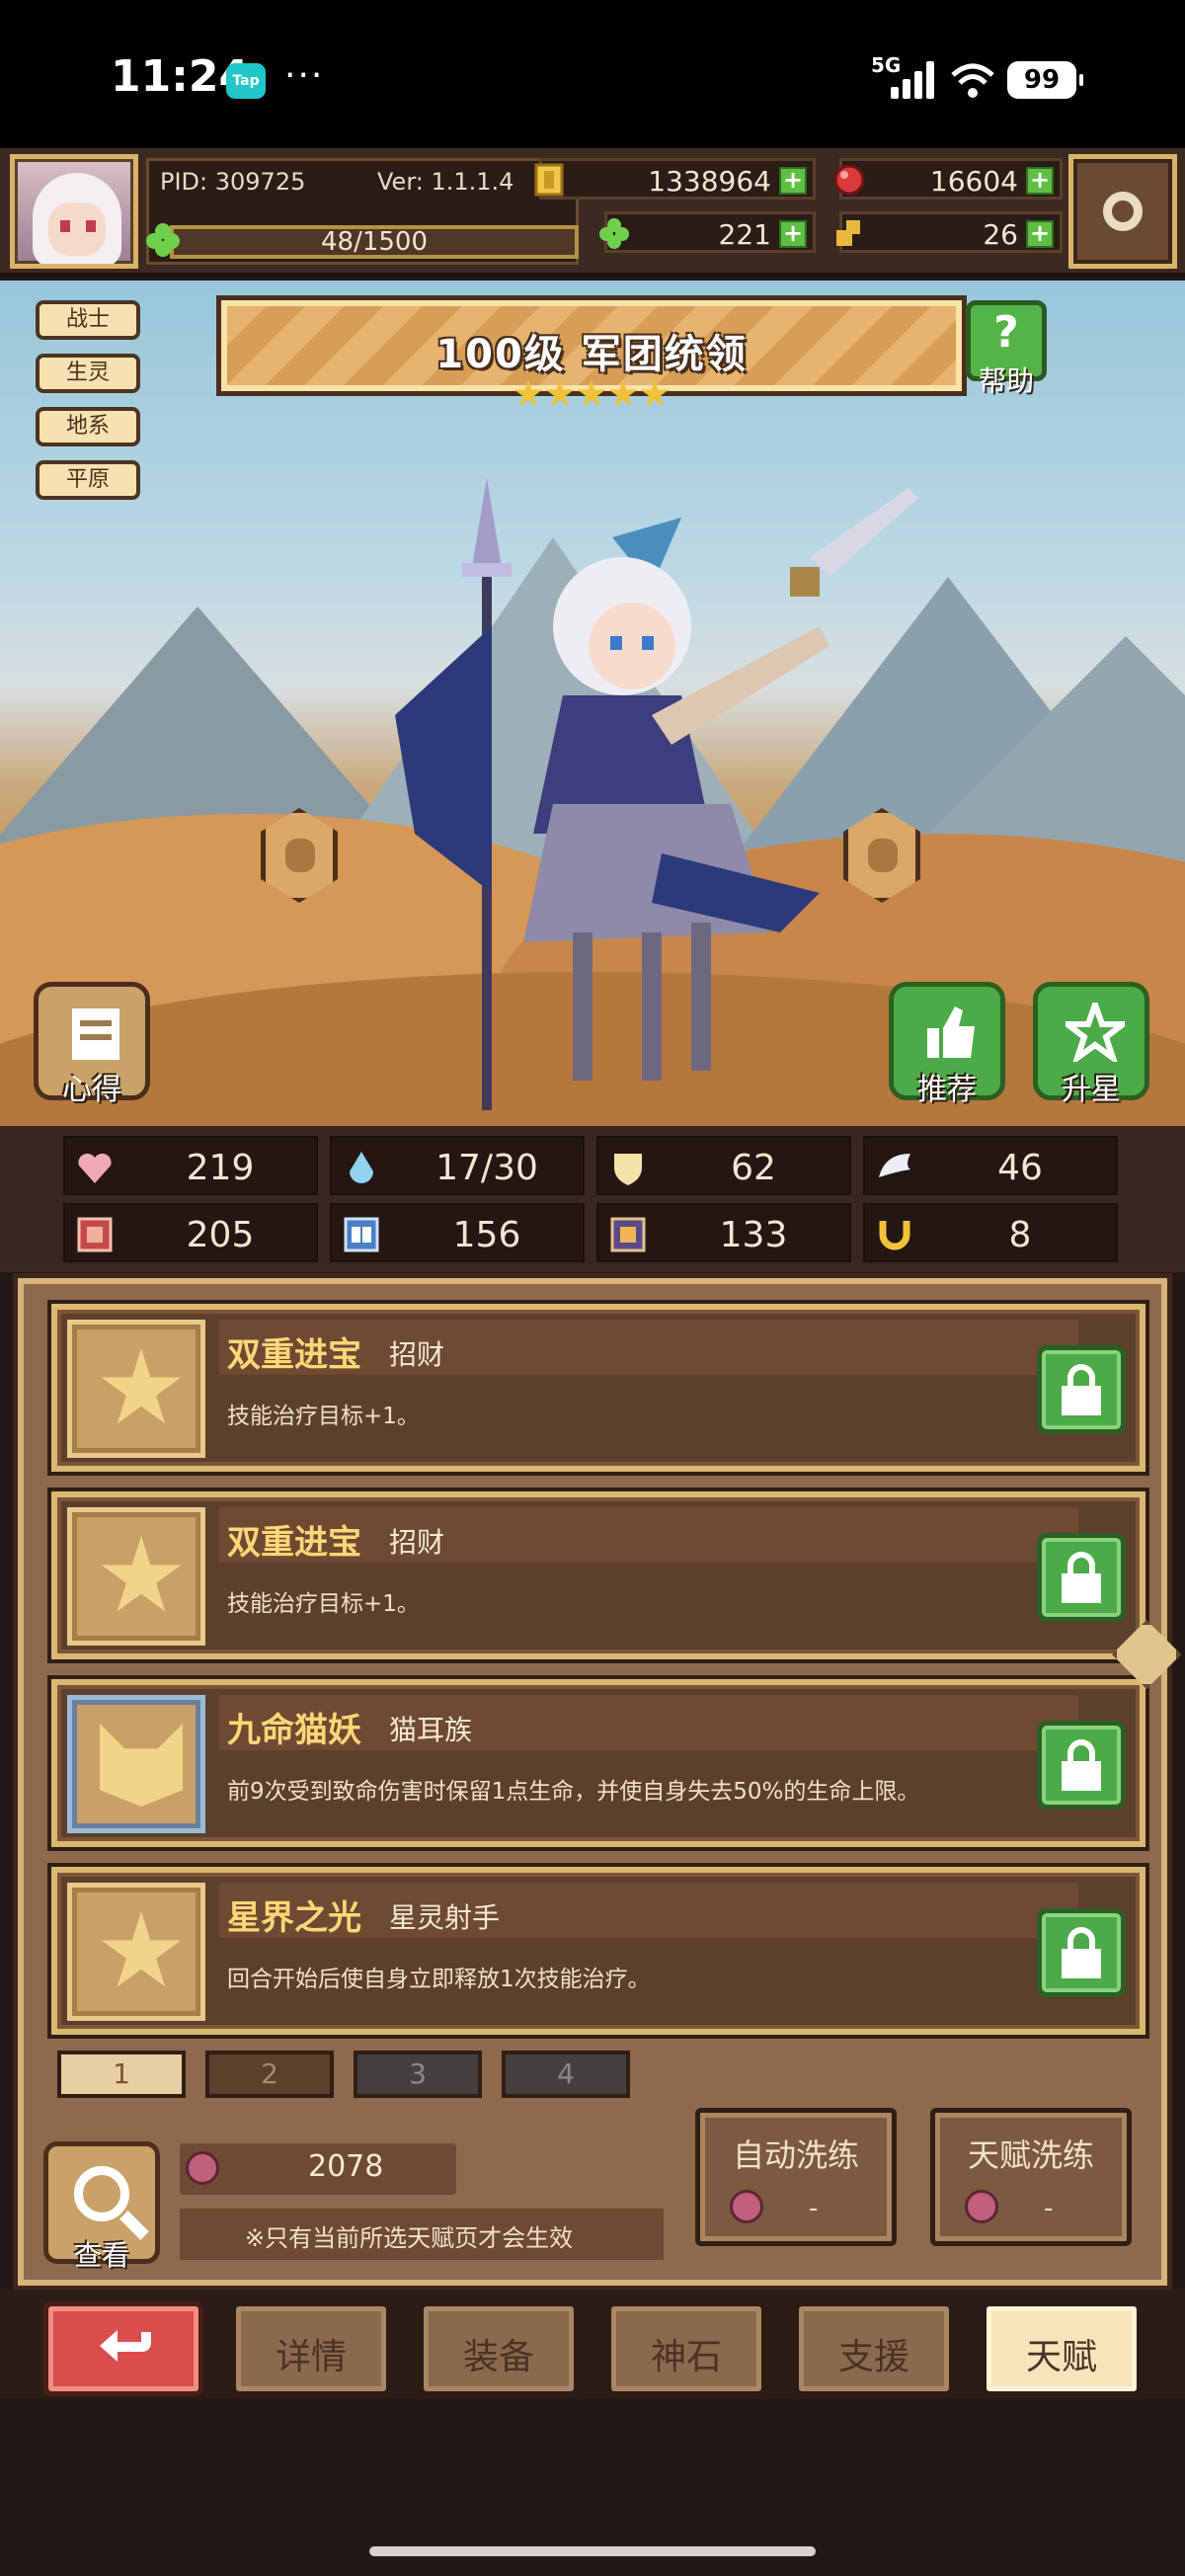 This screenshot has height=2576, width=1185. I want to click on settings-button, so click(1123, 211).